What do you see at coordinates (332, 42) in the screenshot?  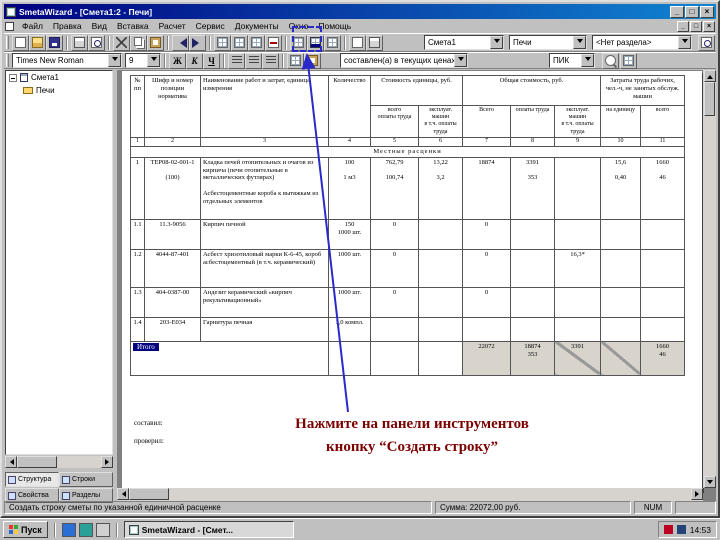 I see `row-wizard-button` at bounding box center [332, 42].